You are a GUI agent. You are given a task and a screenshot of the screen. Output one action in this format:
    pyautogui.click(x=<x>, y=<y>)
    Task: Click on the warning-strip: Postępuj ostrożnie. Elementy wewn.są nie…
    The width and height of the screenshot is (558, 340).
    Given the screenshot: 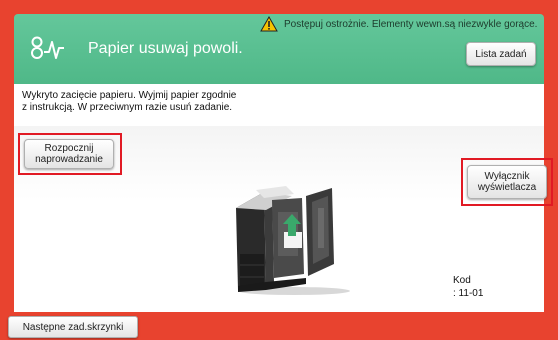 What is the action you would take?
    pyautogui.click(x=402, y=24)
    